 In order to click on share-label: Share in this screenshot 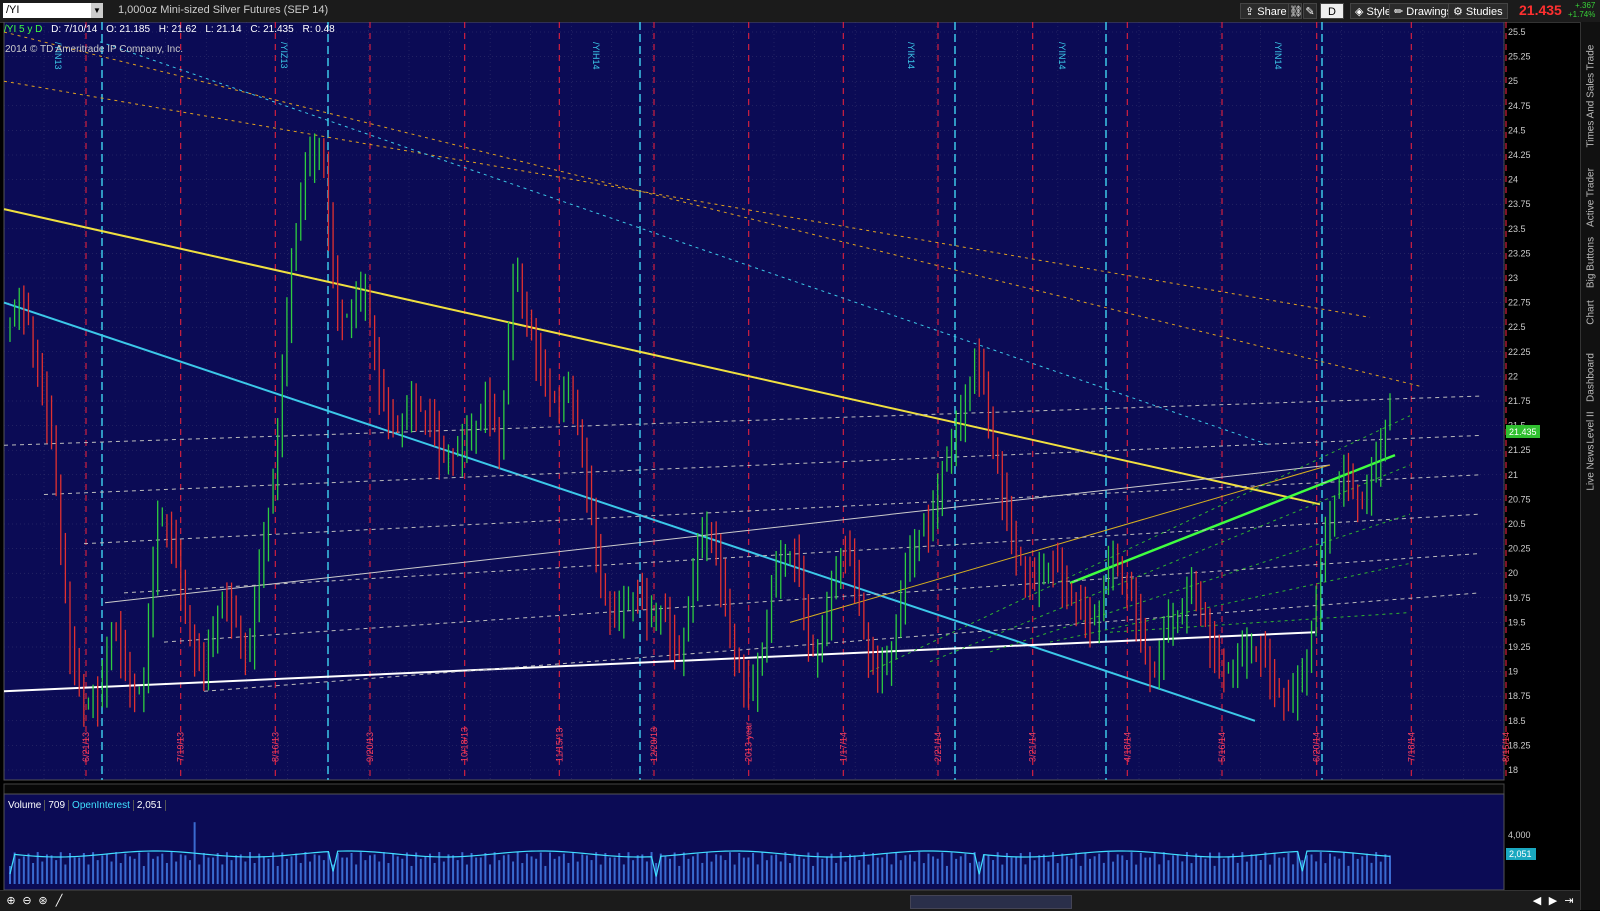, I will do `click(1272, 12)`.